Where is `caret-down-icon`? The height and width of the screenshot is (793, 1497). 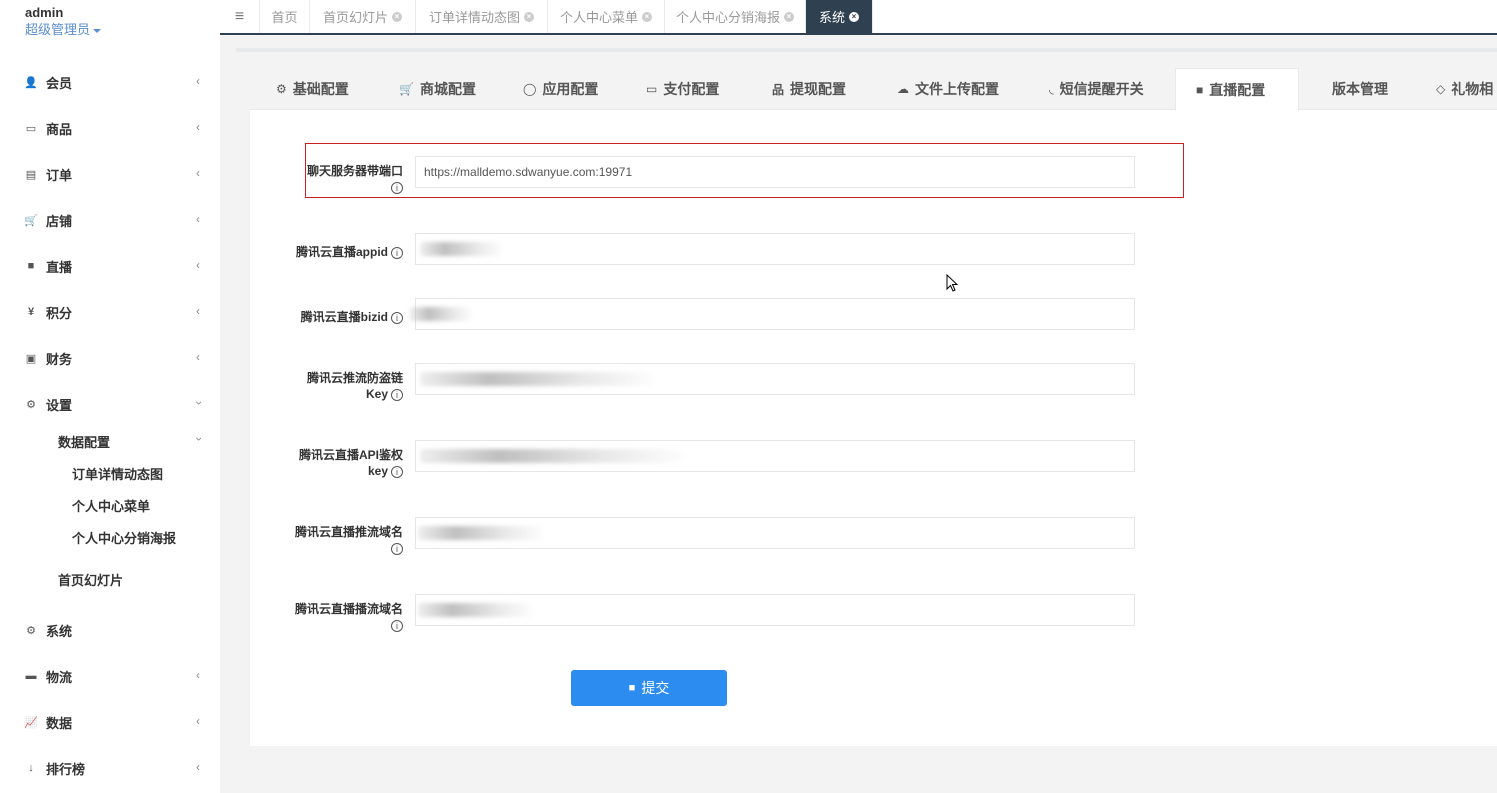 caret-down-icon is located at coordinates (97, 30).